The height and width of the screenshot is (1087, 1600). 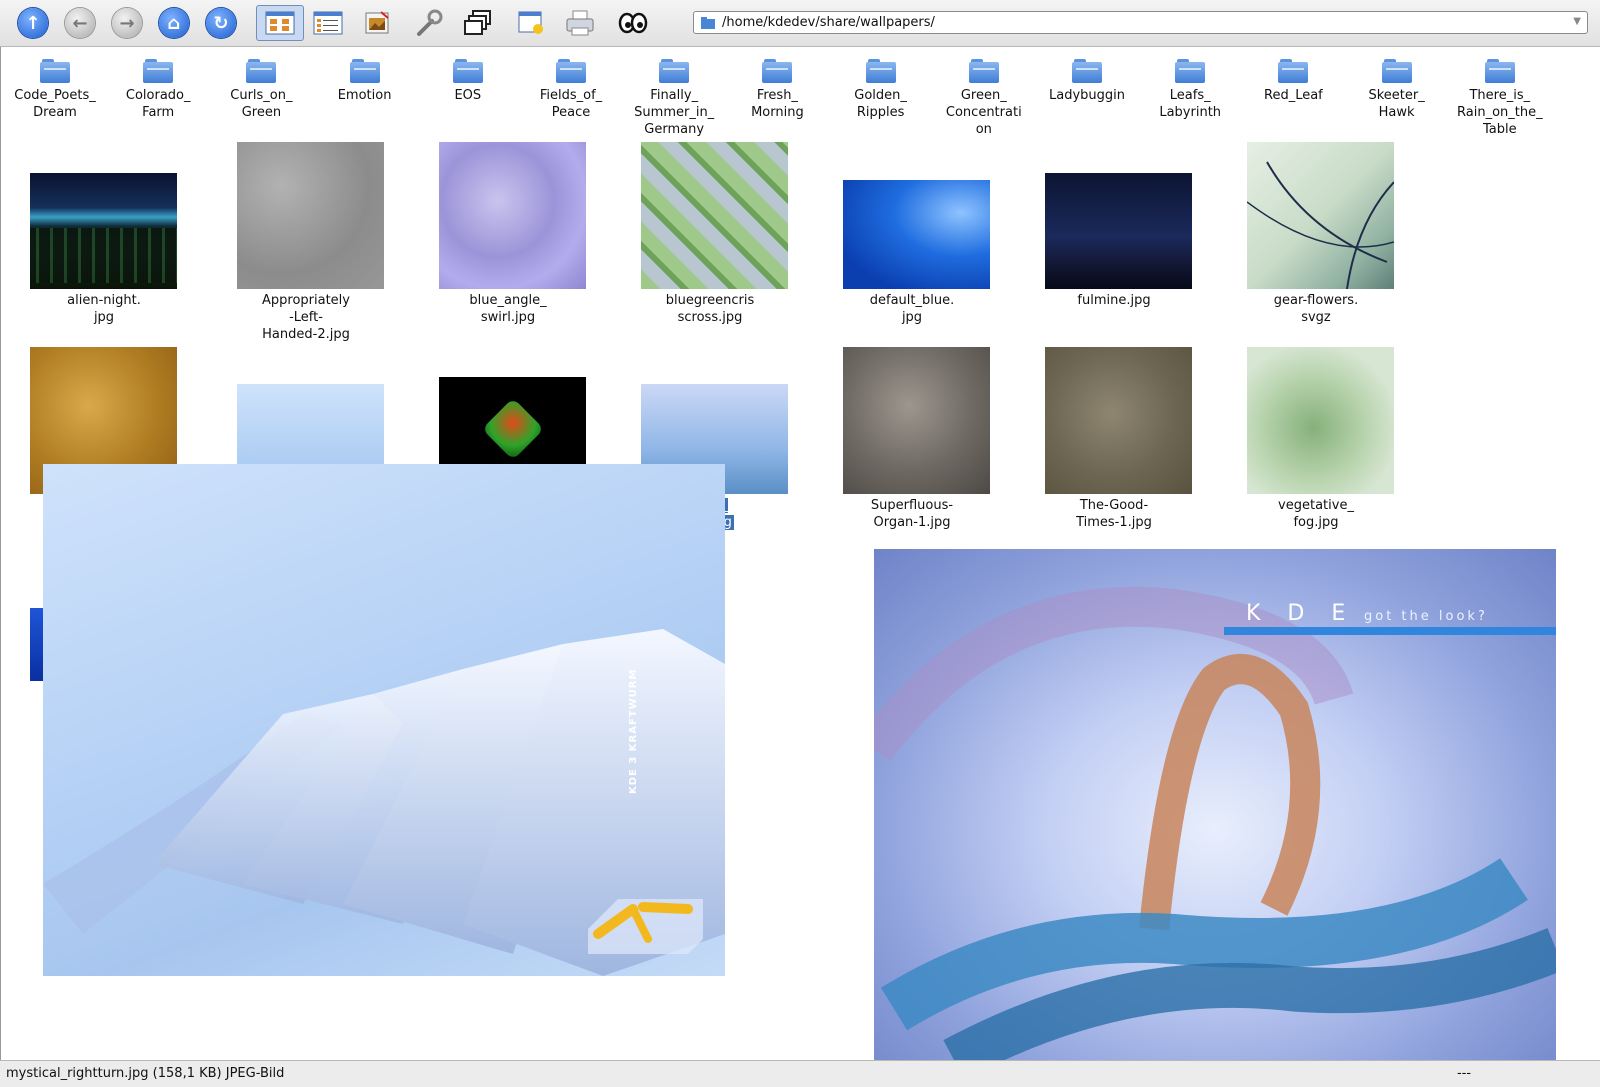 I want to click on file-label: Superfluous- Organ-1.jpg, so click(x=912, y=514).